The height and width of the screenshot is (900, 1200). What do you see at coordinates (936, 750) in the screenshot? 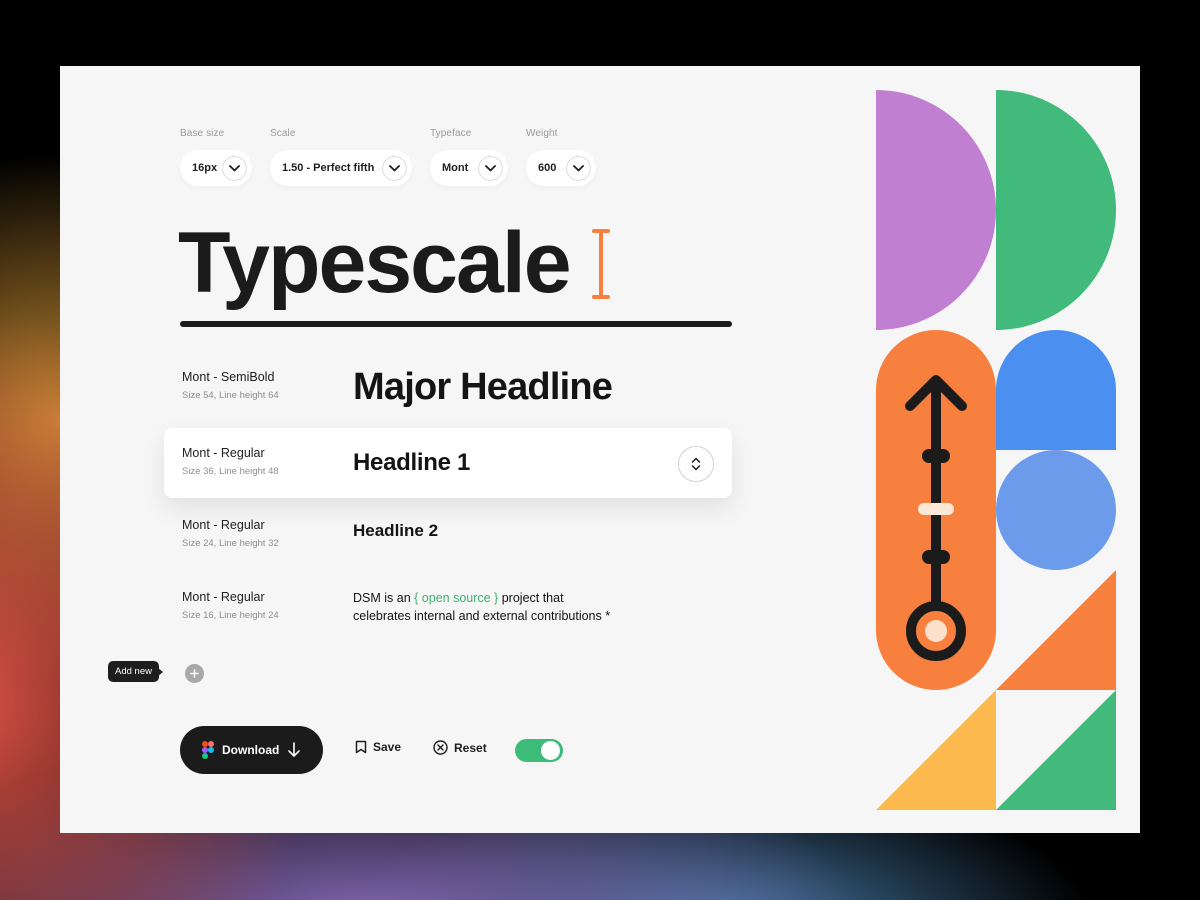
I see `yellow-triangle` at bounding box center [936, 750].